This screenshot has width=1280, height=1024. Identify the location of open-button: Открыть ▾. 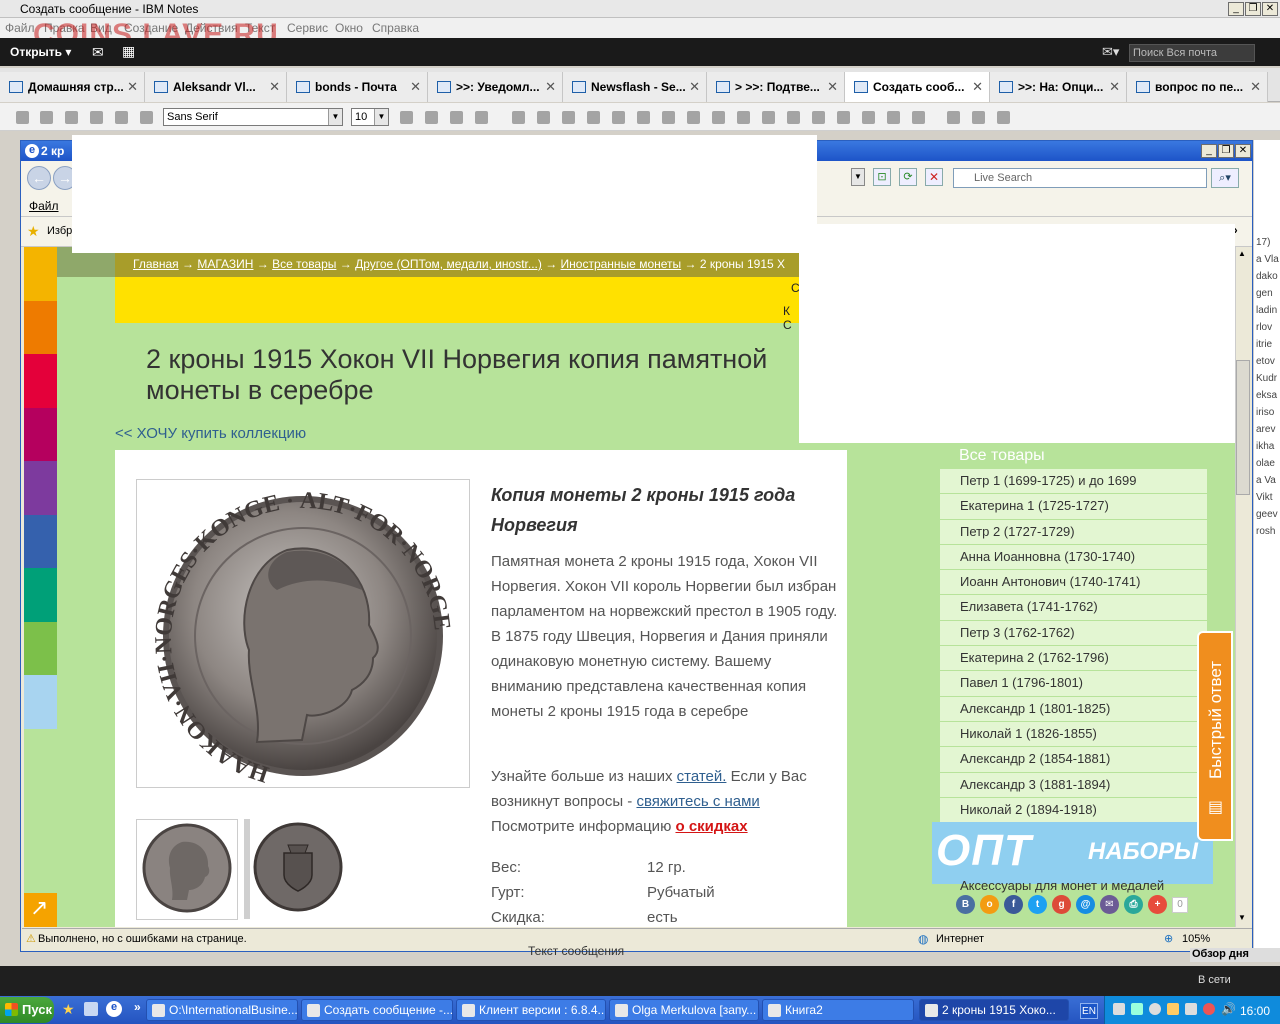
(40, 52).